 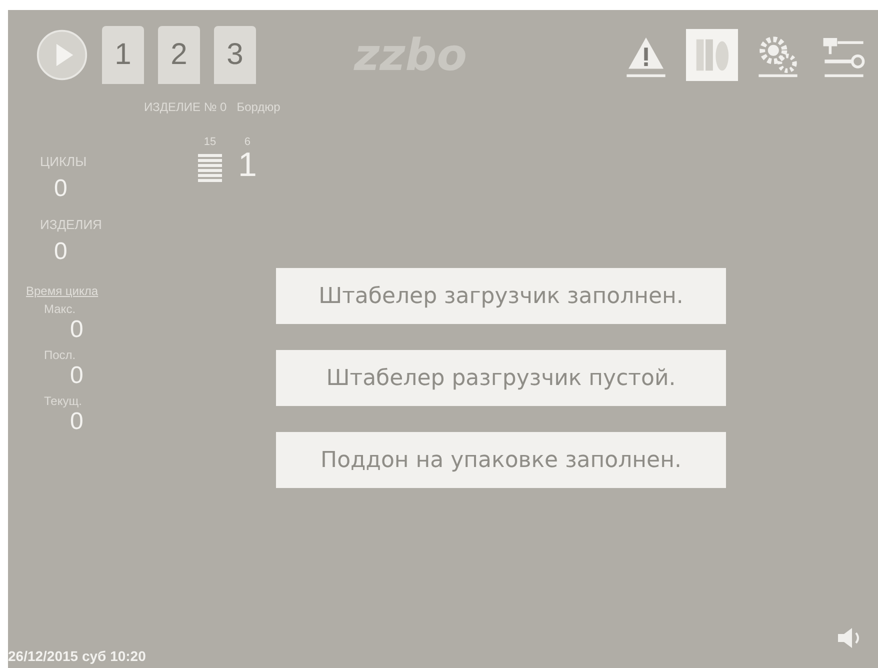 I want to click on program-button: 3, so click(x=235, y=55).